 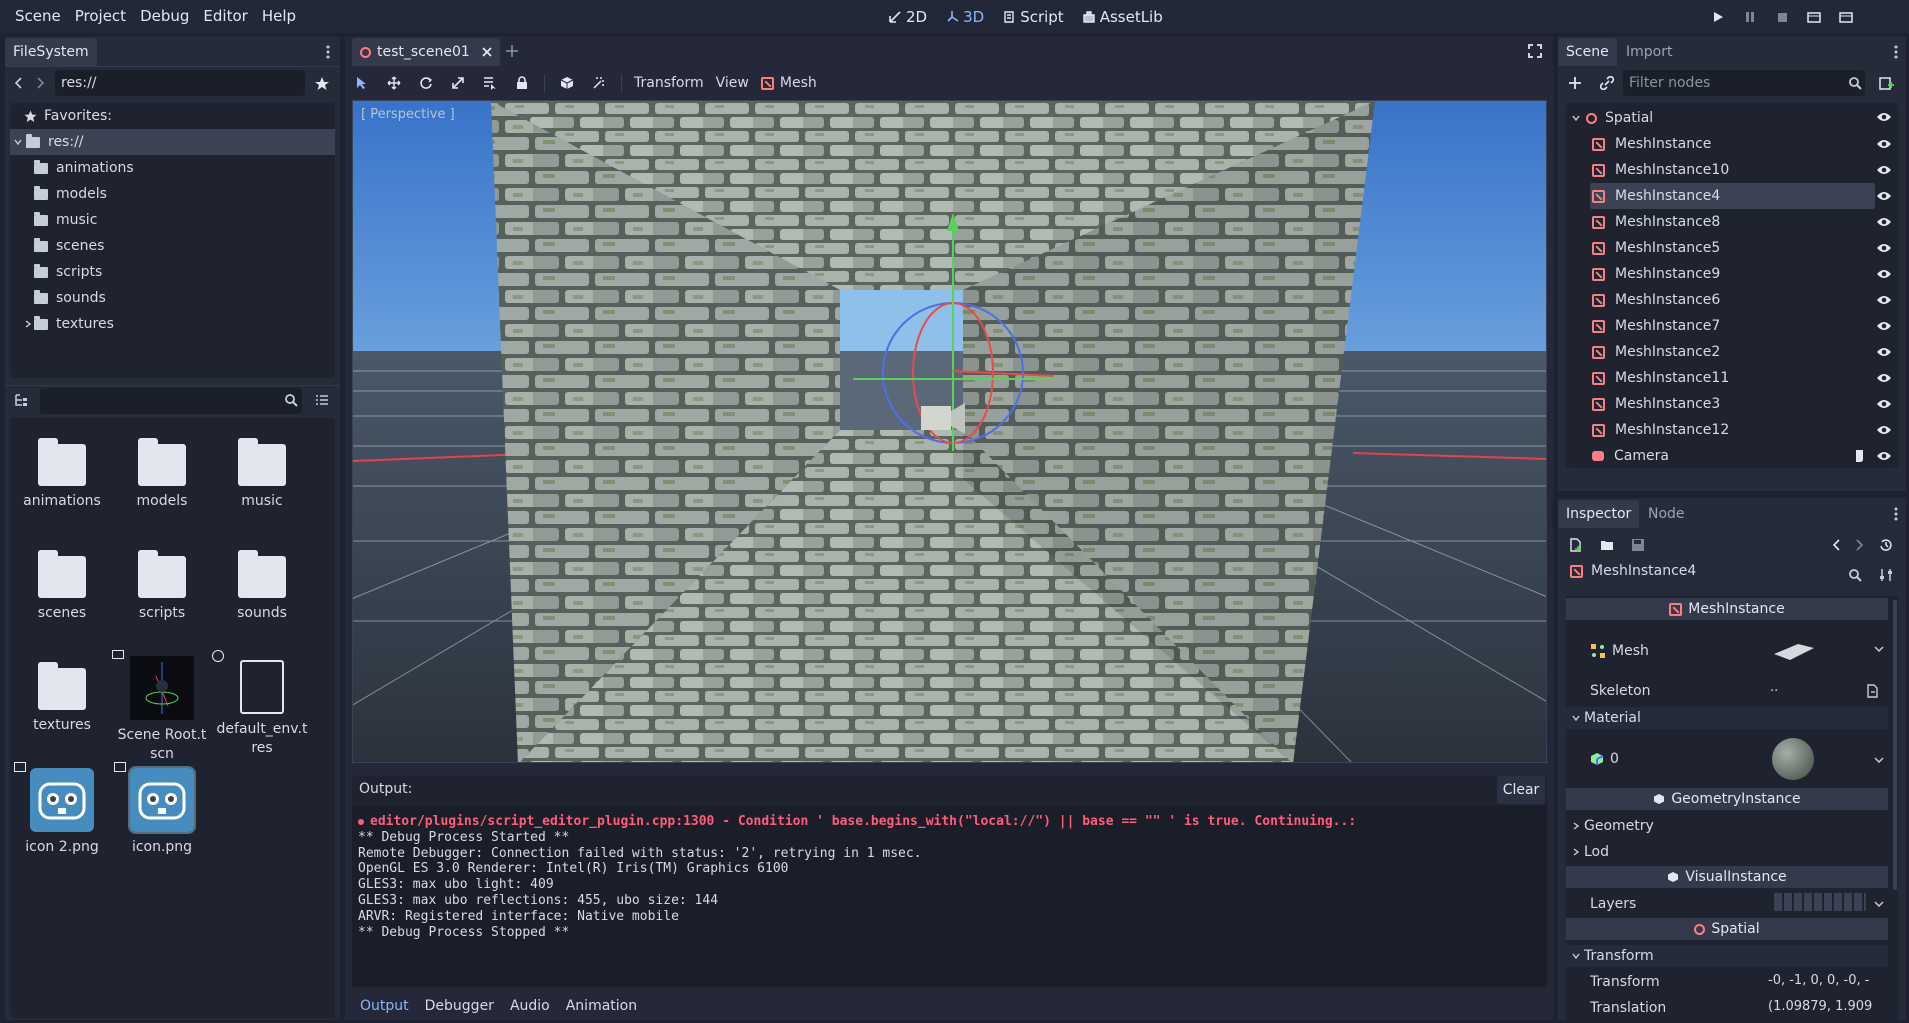 What do you see at coordinates (172, 272) in the screenshot?
I see `tree-item: scripts` at bounding box center [172, 272].